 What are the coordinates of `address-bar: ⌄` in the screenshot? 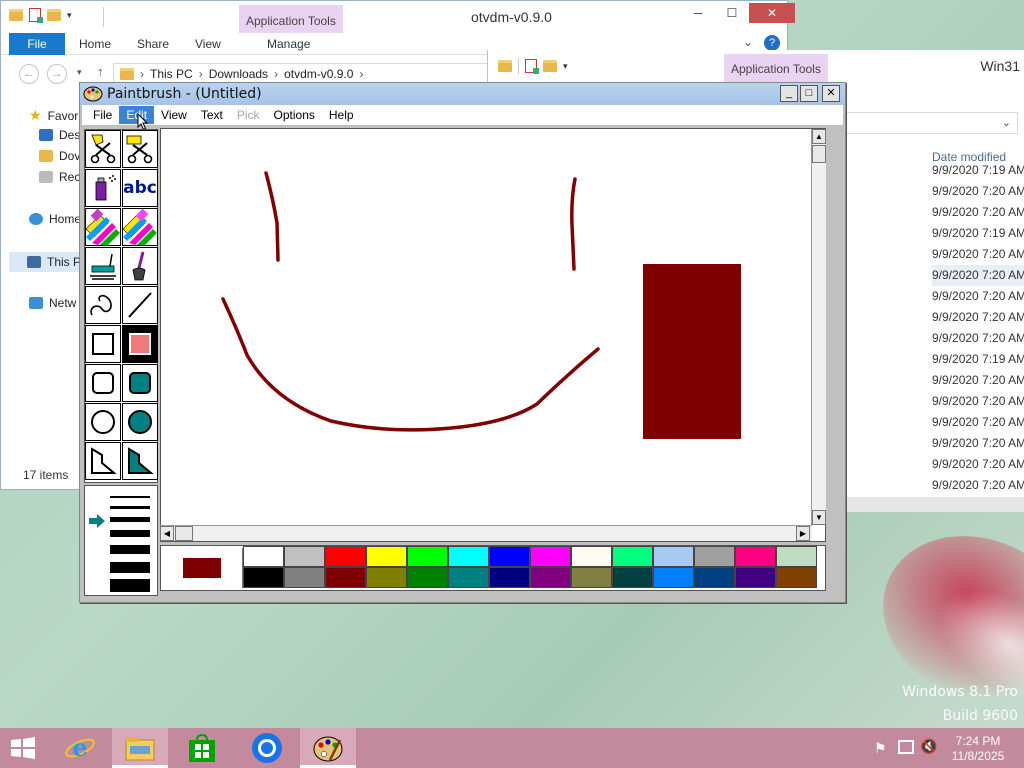 It's located at (928, 123).